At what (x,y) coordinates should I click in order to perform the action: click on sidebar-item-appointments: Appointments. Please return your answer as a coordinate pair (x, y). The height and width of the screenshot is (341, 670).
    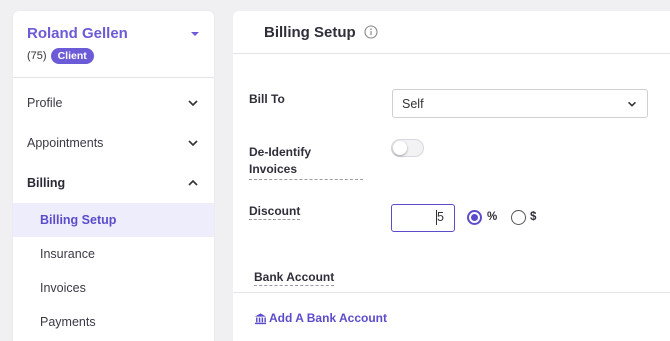
    Looking at the image, I should click on (113, 143).